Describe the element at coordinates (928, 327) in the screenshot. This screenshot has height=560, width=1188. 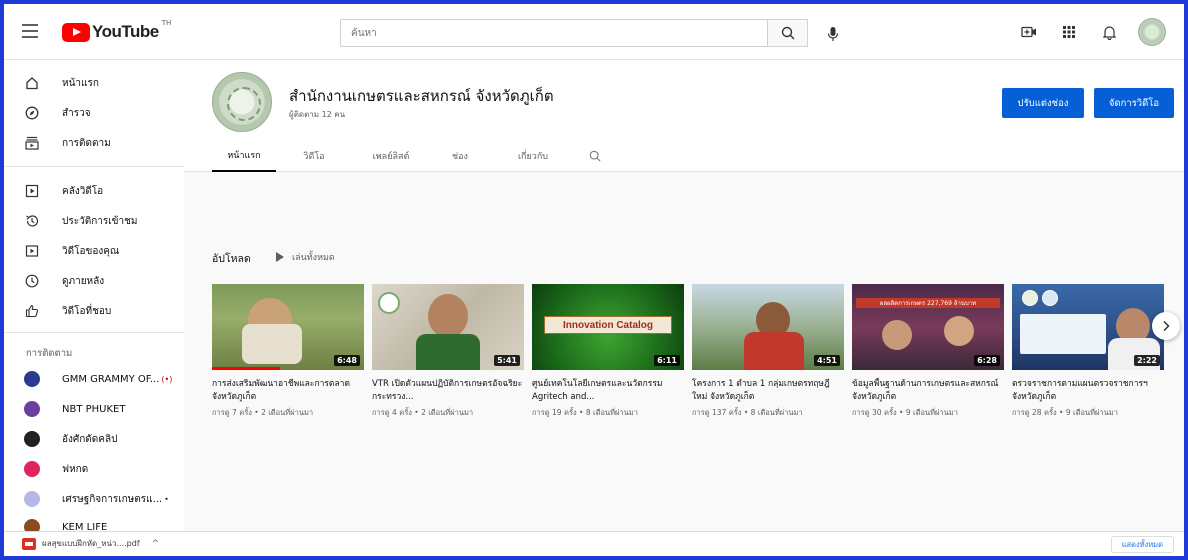
I see `video-thumbnail: ผลผลิตการเกษตร 227,769 ล้านบาท 6:28` at that location.